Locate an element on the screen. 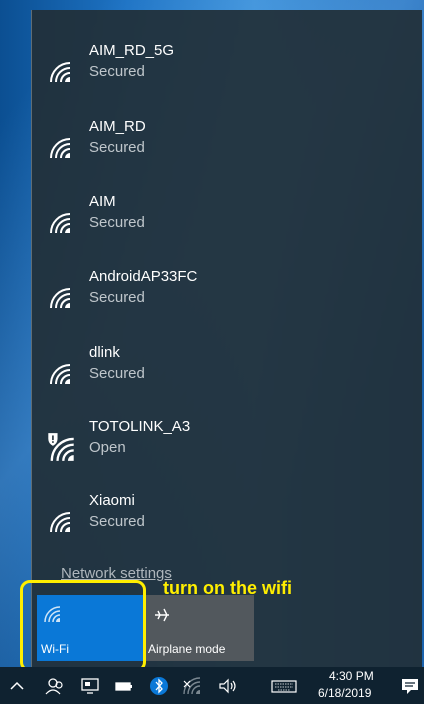  network-name: AndroidAP33FC is located at coordinates (143, 276).